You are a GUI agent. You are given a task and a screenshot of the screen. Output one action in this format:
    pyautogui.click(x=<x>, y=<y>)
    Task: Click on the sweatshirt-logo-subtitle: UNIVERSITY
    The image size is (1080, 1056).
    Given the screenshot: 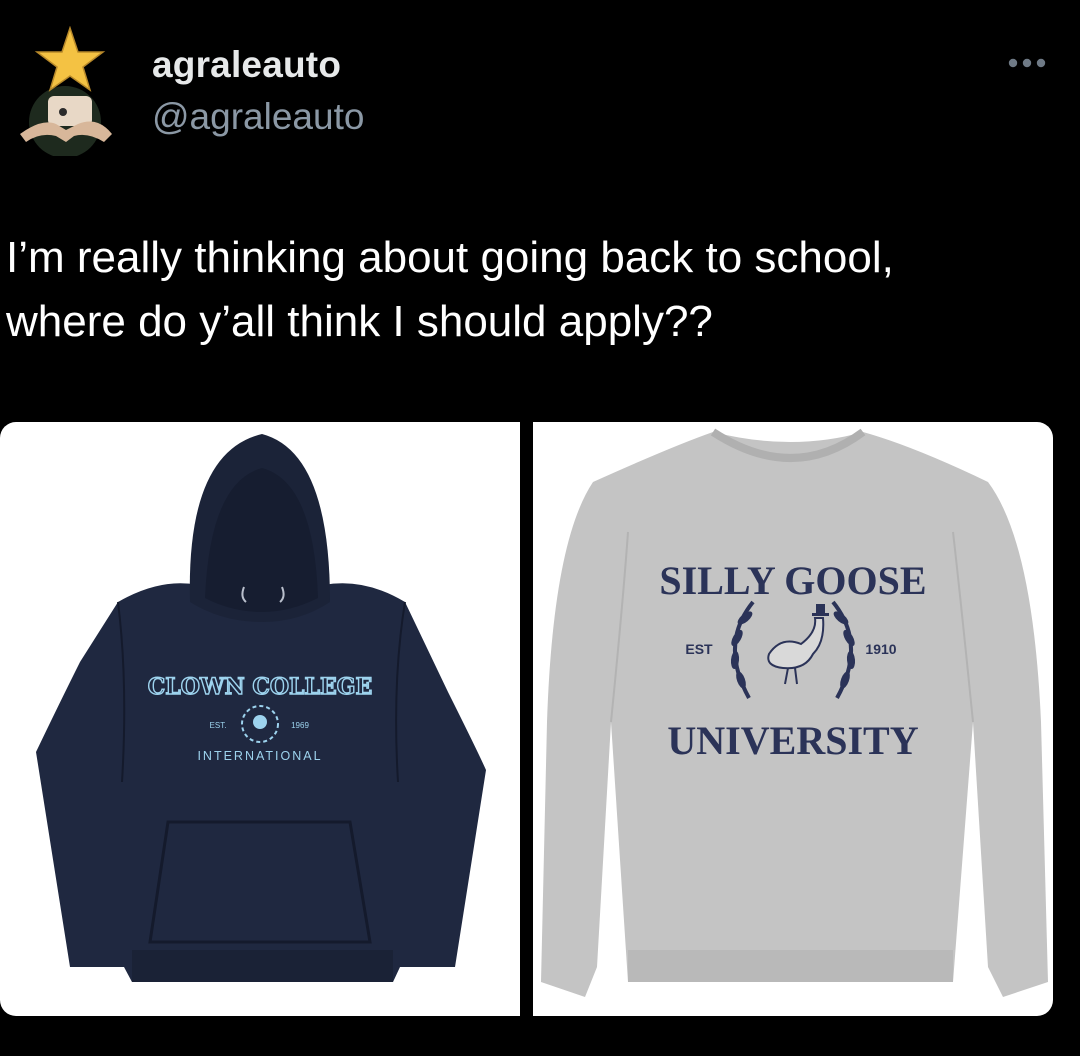 What is the action you would take?
    pyautogui.click(x=792, y=740)
    